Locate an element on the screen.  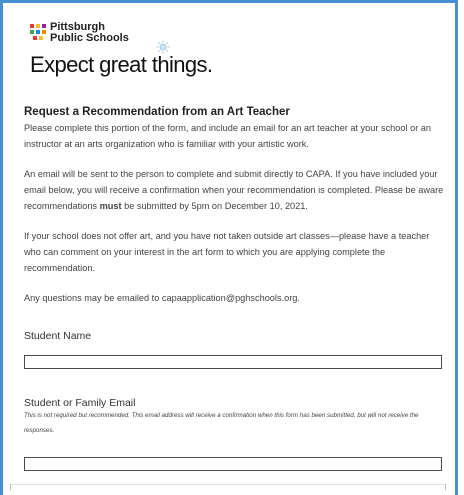
student-name-label: Student Name is located at coordinates (58, 336).